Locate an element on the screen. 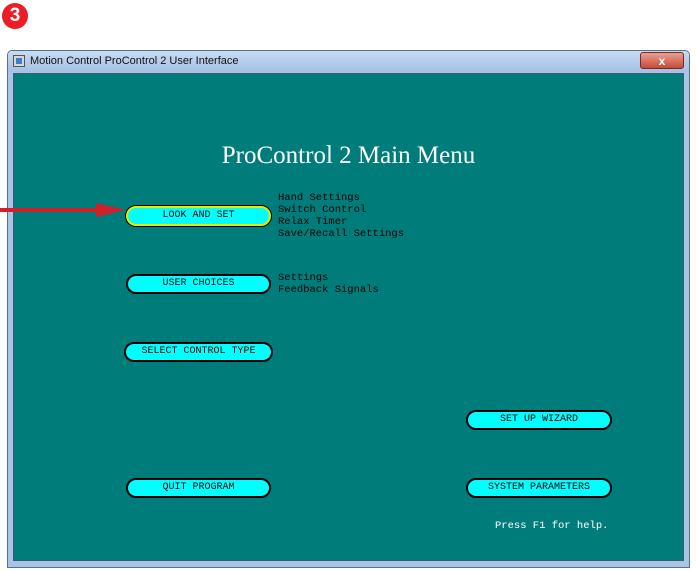 The image size is (696, 571). step-3-badge: 3 is located at coordinates (15, 16).